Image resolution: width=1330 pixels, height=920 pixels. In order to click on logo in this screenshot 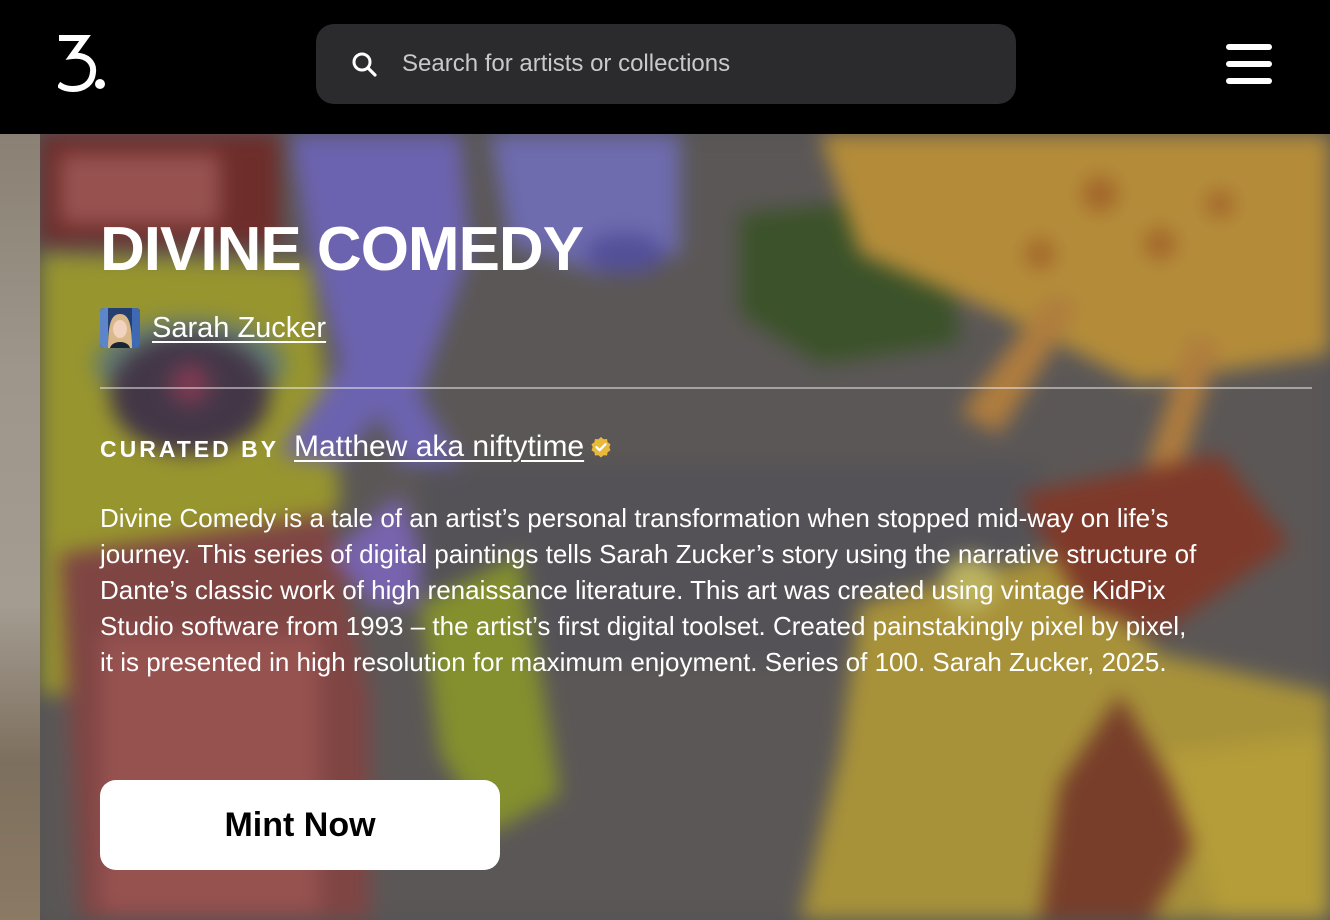, I will do `click(82, 64)`.